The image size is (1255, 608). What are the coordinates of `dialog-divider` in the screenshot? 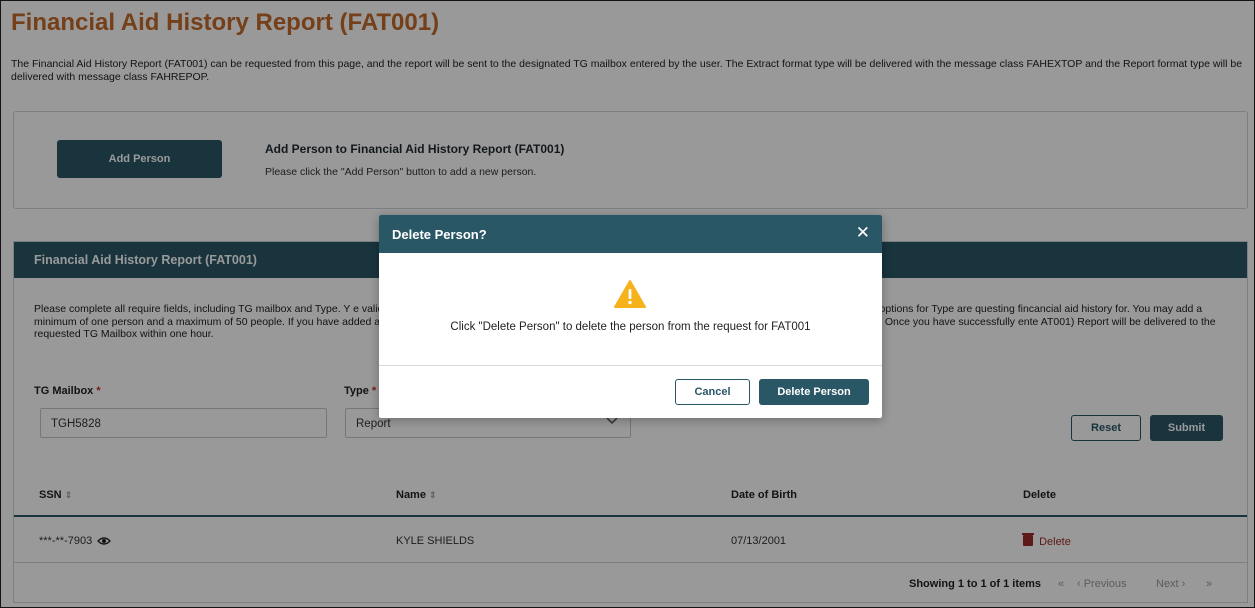 It's located at (630, 365).